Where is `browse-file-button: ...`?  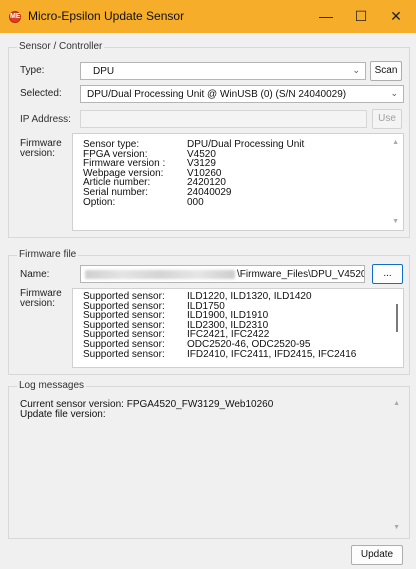
browse-file-button: ... is located at coordinates (387, 274).